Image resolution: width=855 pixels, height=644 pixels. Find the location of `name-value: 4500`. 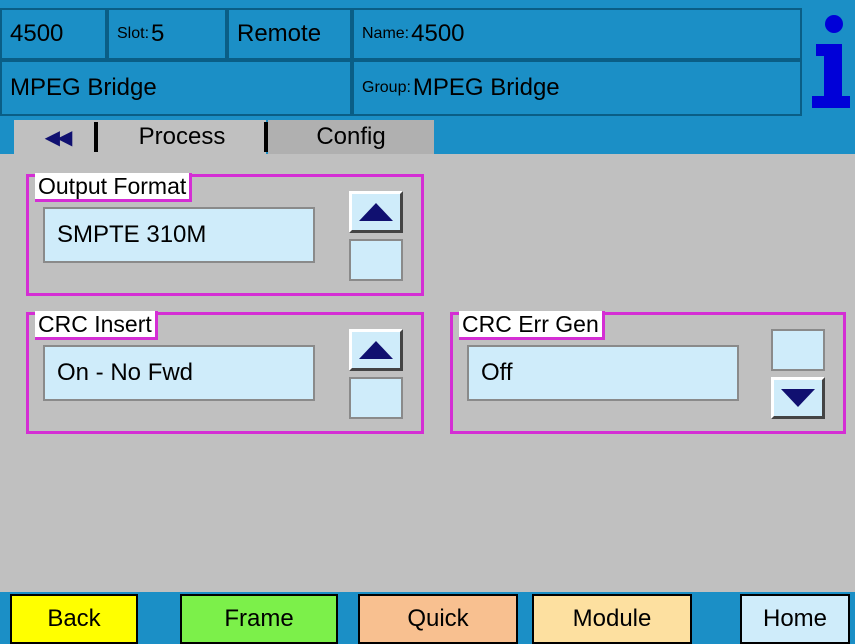

name-value: 4500 is located at coordinates (438, 33).